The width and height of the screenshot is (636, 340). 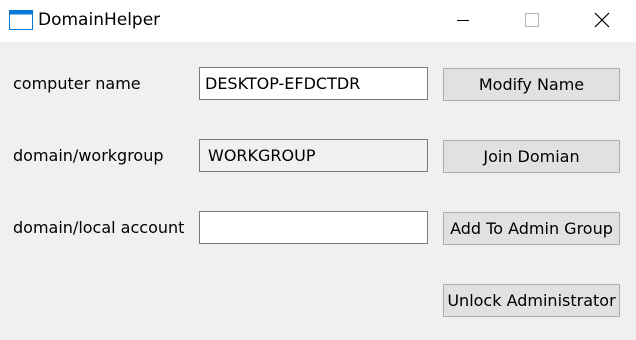 What do you see at coordinates (21, 20) in the screenshot?
I see `app-window-icon` at bounding box center [21, 20].